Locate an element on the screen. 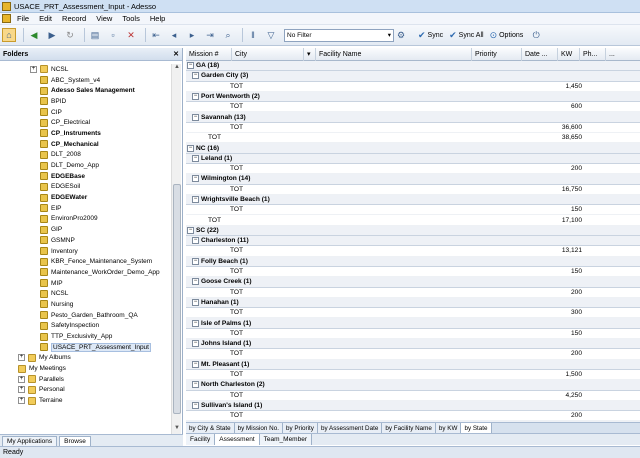 This screenshot has height=458, width=640. total-row: TOT 13,121 is located at coordinates (413, 251).